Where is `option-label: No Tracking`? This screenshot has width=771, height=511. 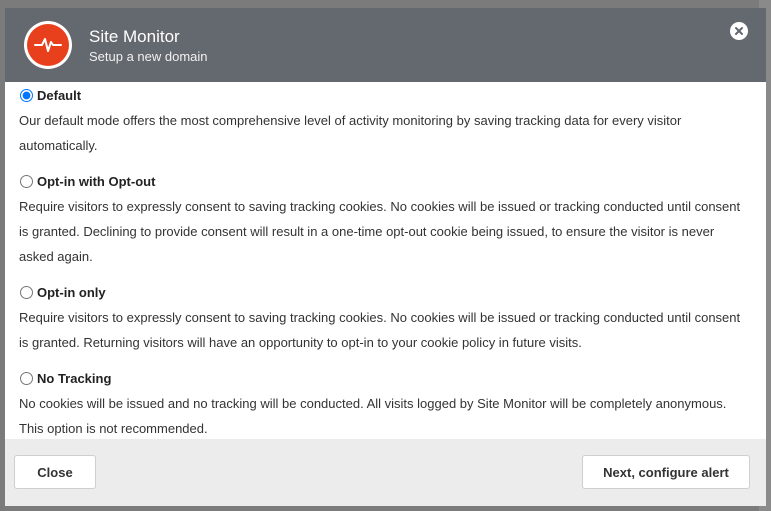 option-label: No Tracking is located at coordinates (74, 378).